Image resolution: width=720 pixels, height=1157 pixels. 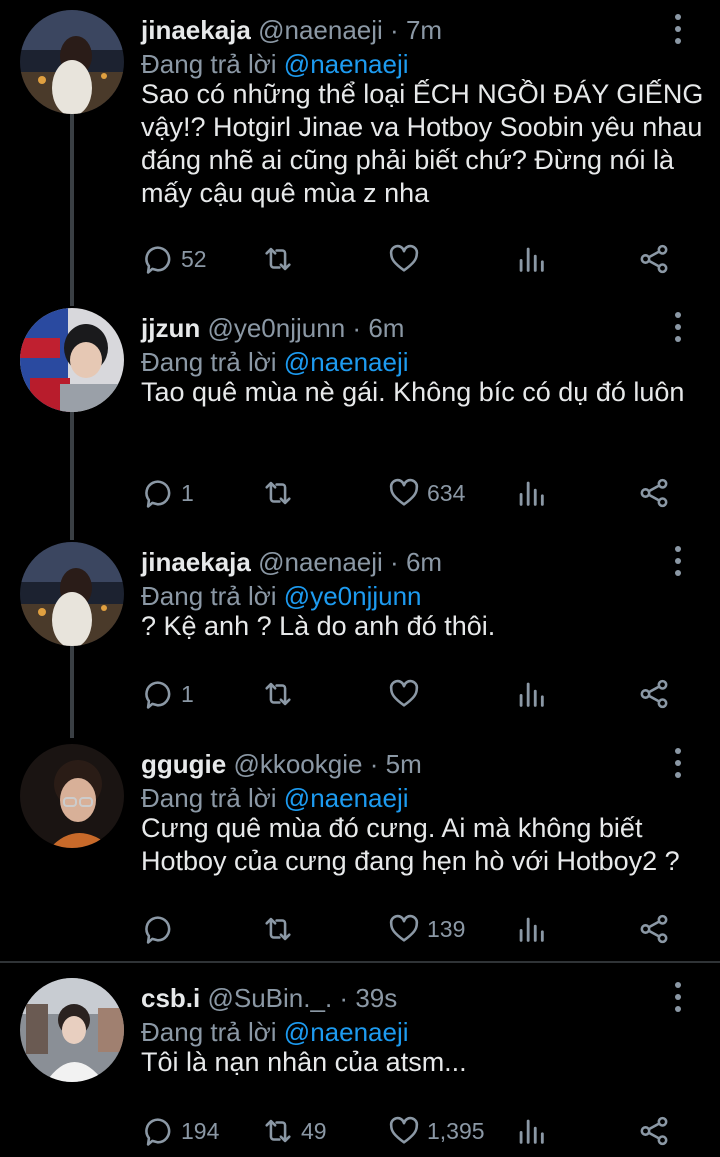 I want to click on thread-divider, so click(x=360, y=962).